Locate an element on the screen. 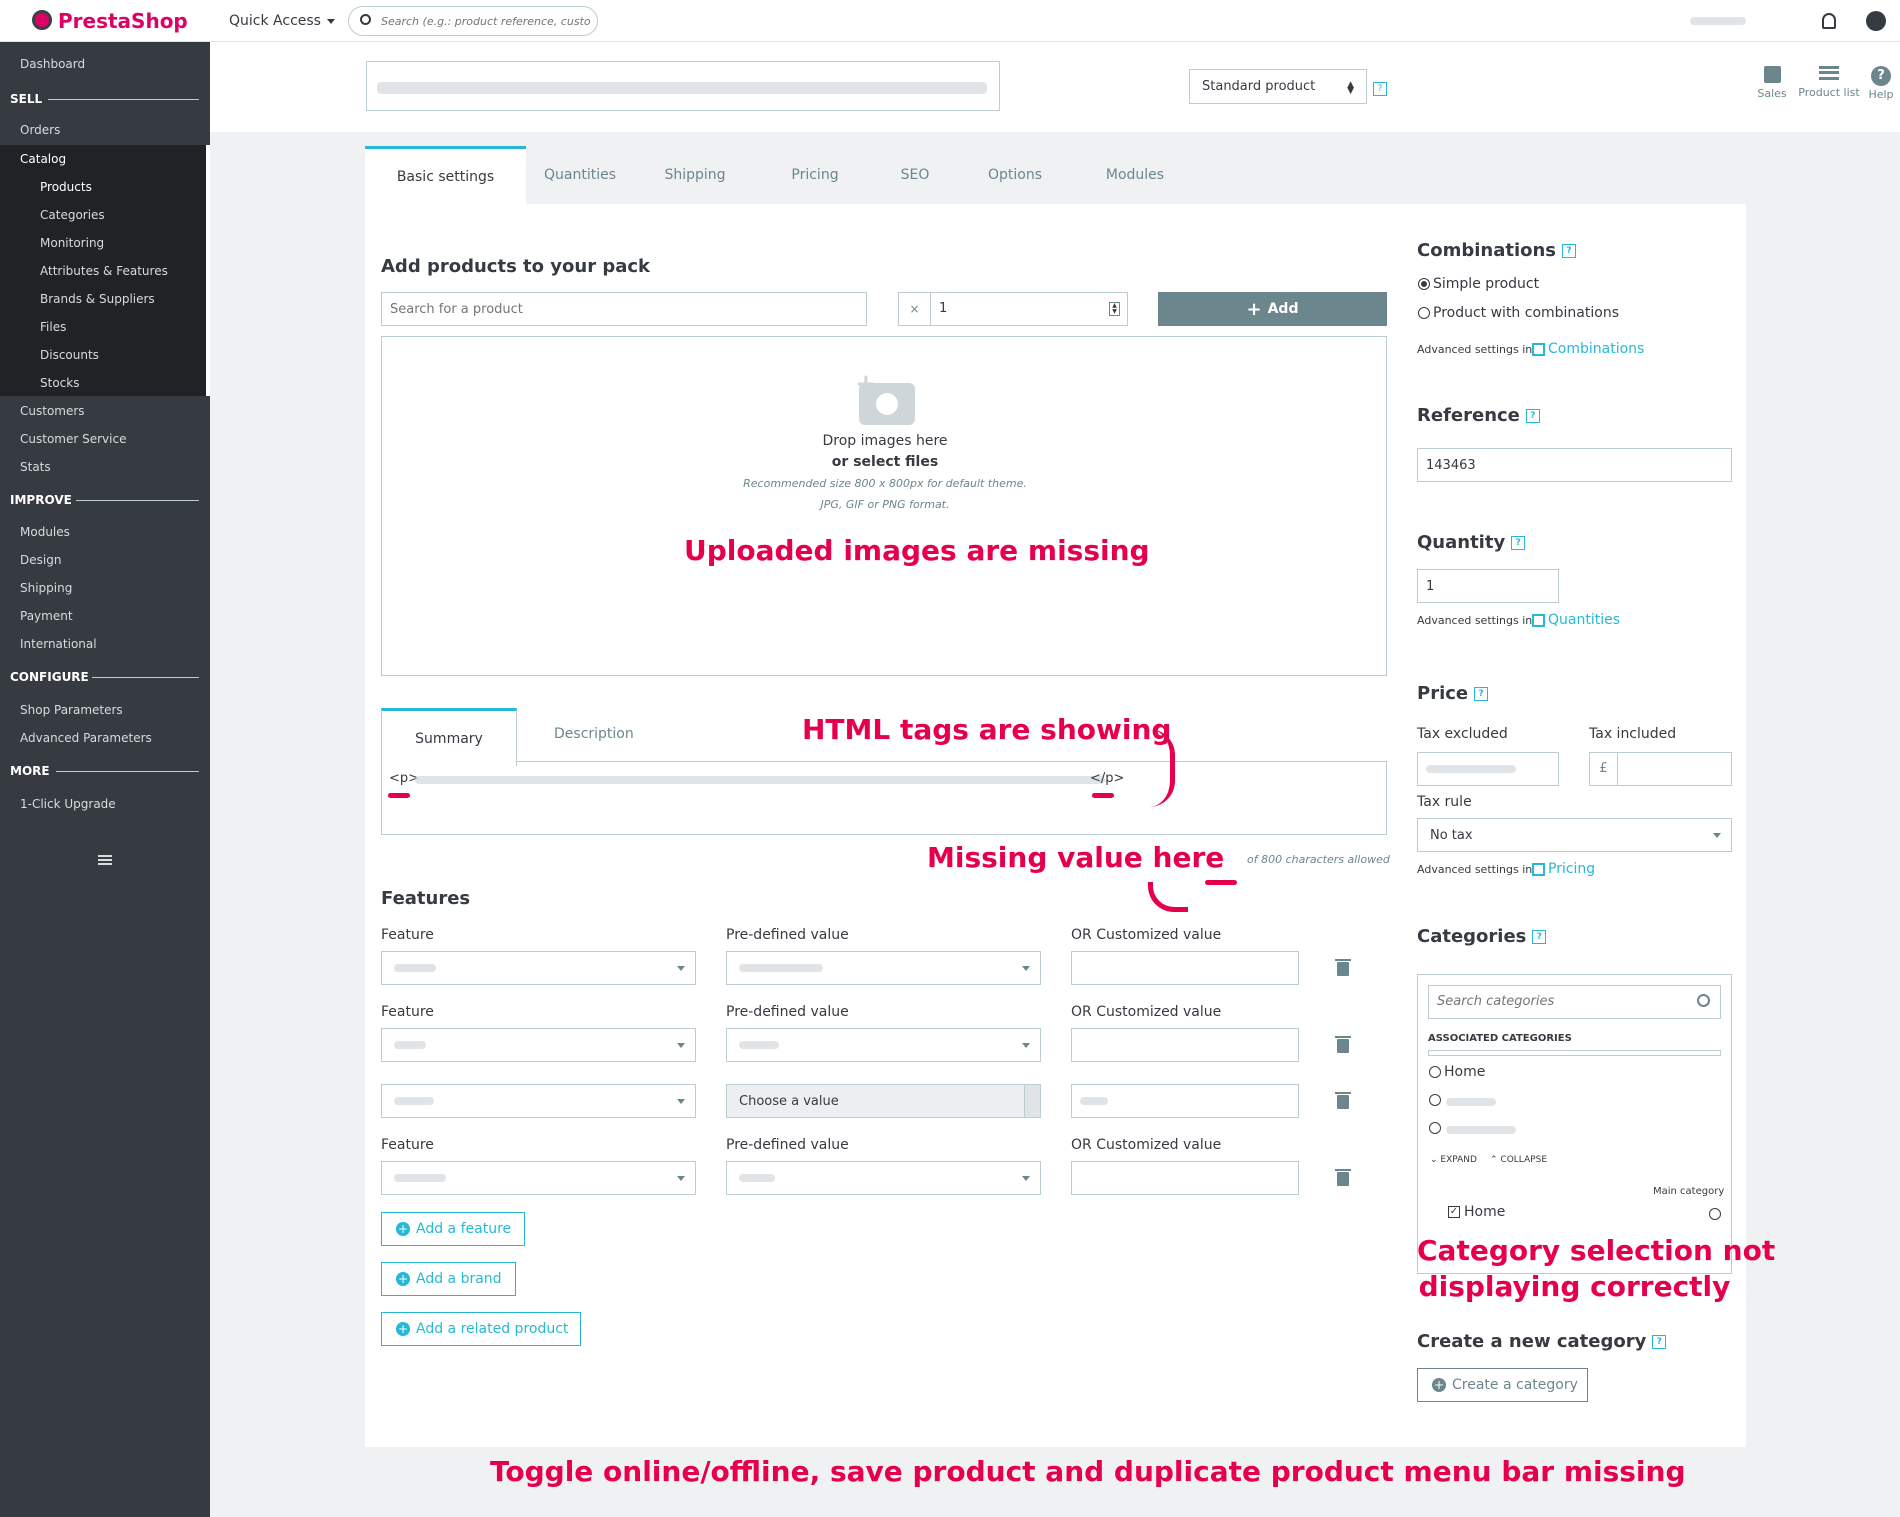 This screenshot has width=1900, height=1517. quantities-link: Quantities is located at coordinates (1576, 620).